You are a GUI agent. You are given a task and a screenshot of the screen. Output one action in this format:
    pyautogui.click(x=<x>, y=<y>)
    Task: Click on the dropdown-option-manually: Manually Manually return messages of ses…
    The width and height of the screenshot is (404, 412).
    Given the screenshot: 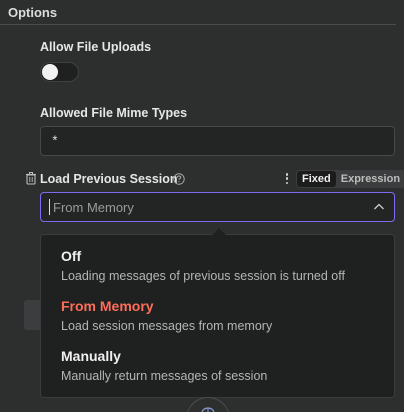 What is the action you would take?
    pyautogui.click(x=164, y=366)
    